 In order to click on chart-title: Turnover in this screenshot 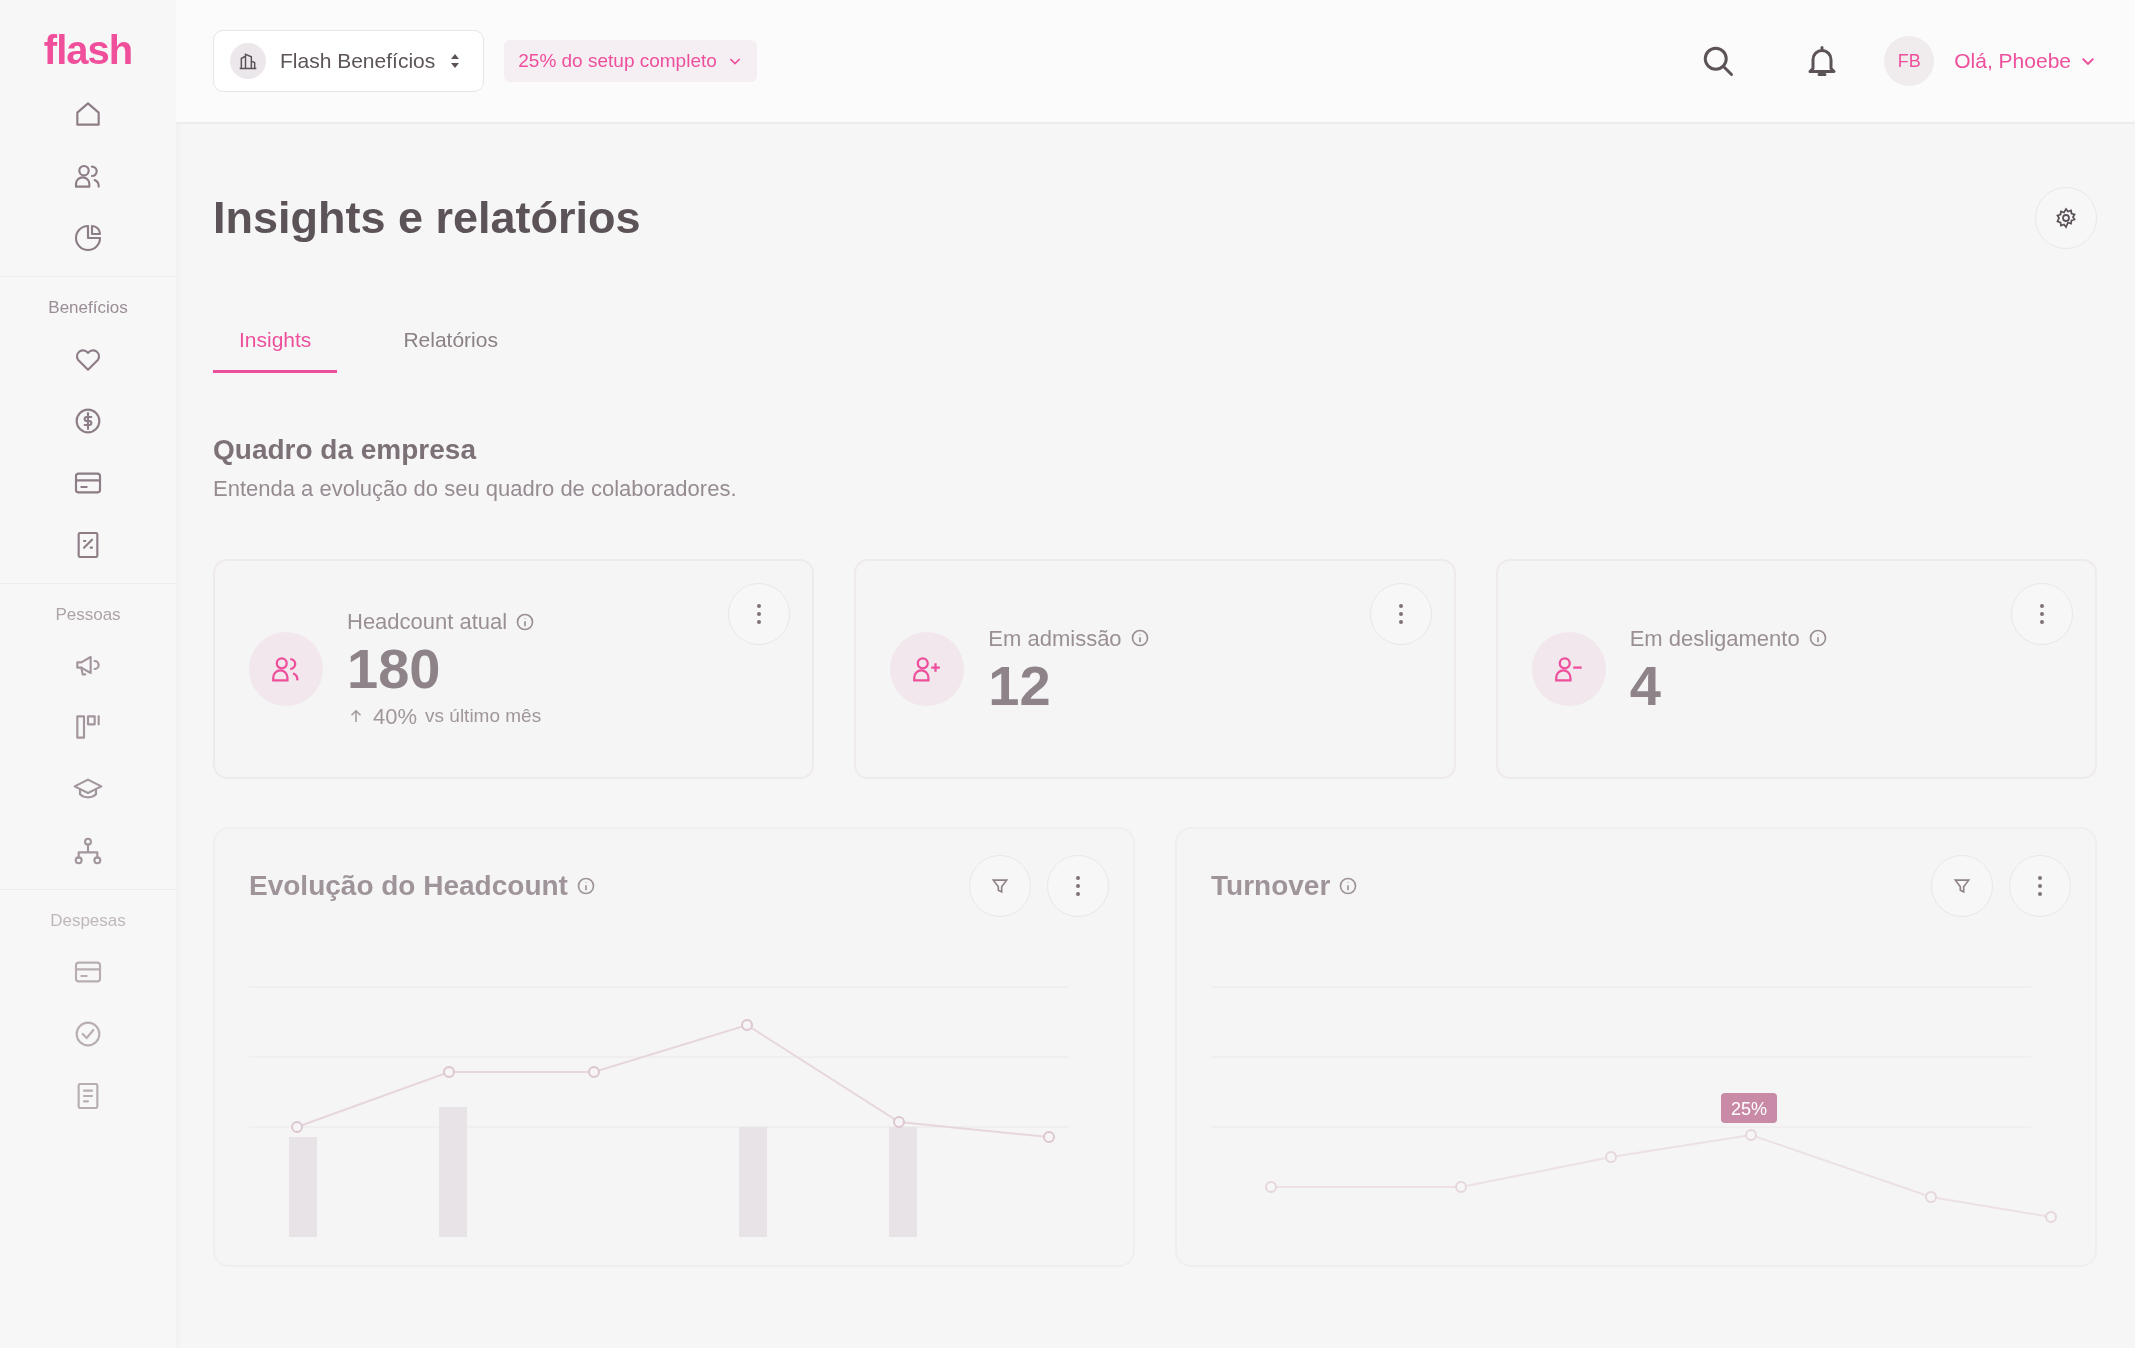, I will do `click(1271, 886)`.